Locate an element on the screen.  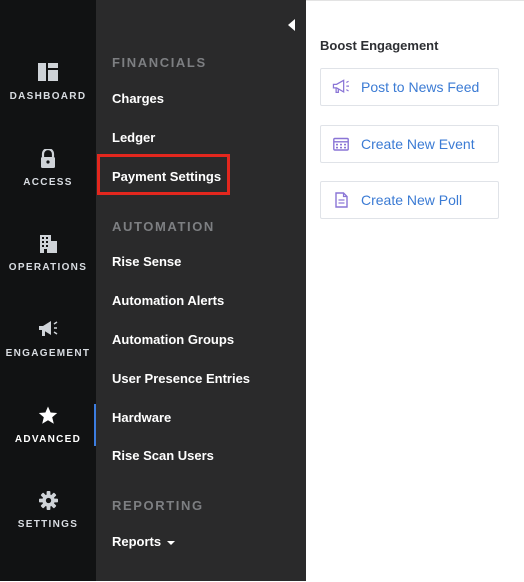
menu-link-ledger: Ledger is located at coordinates (133, 137).